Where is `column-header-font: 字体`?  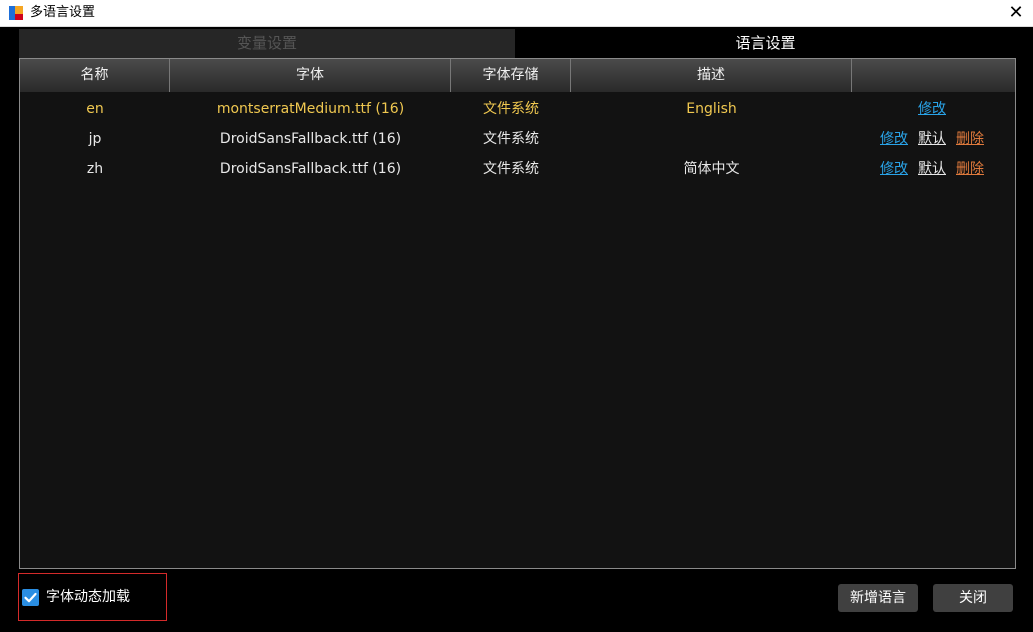 column-header-font: 字体 is located at coordinates (310, 75).